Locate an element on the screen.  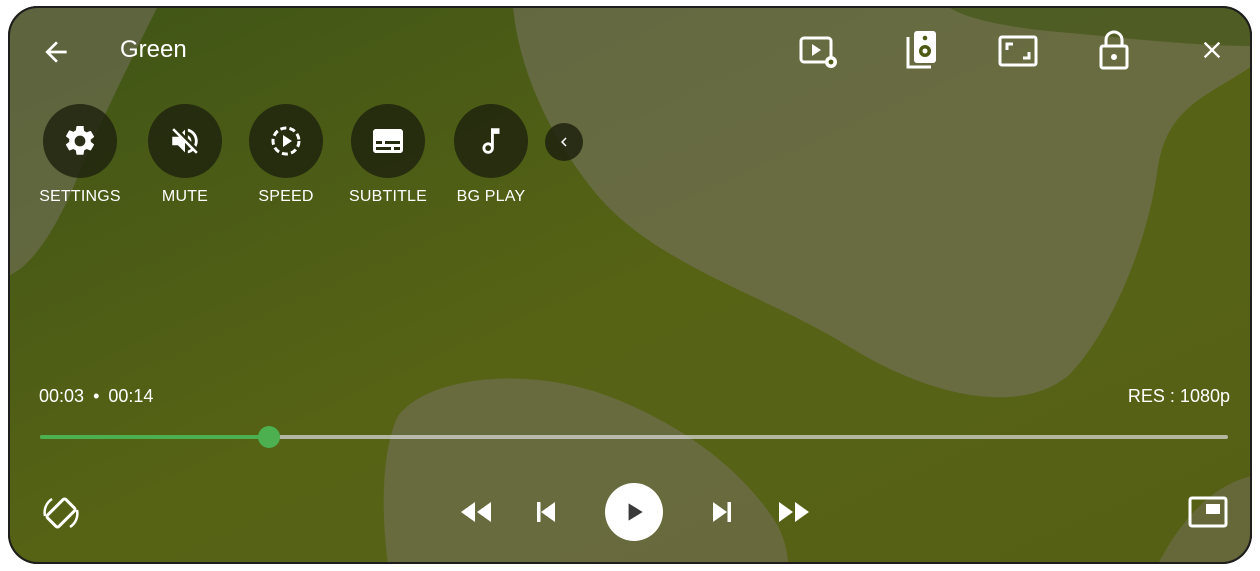
back-button is located at coordinates (56, 52).